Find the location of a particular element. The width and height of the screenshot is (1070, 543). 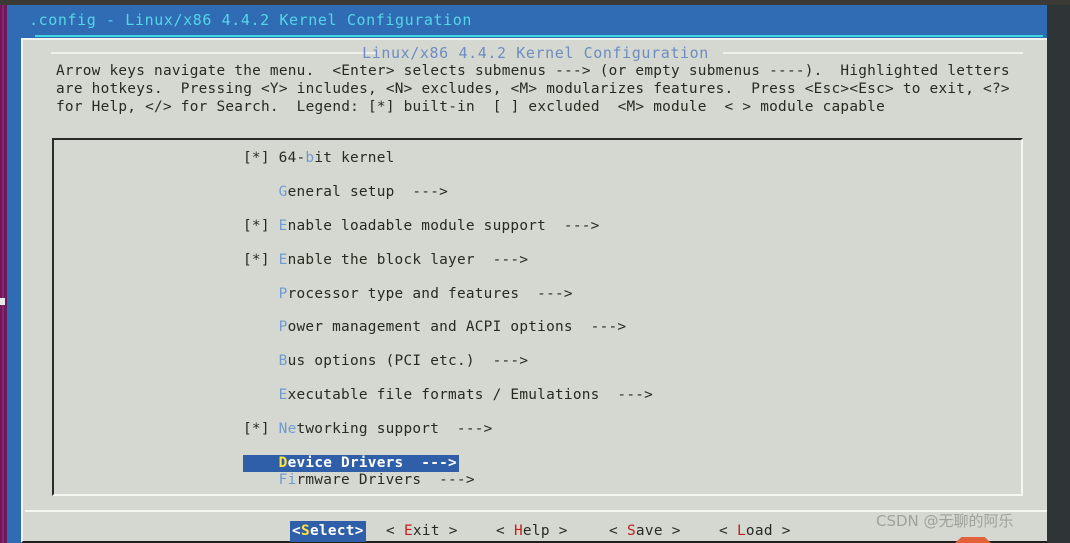

select-button: <Select> is located at coordinates (328, 531).